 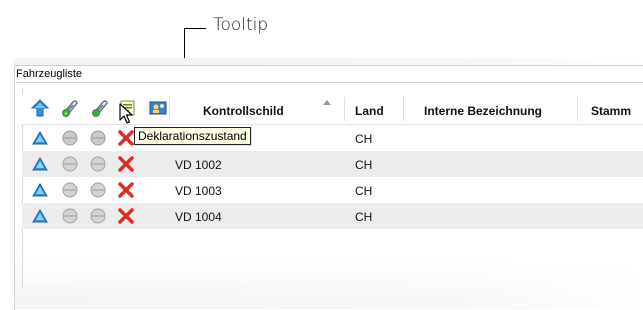 I want to click on group-title: Fahrzeugliste, so click(x=49, y=74).